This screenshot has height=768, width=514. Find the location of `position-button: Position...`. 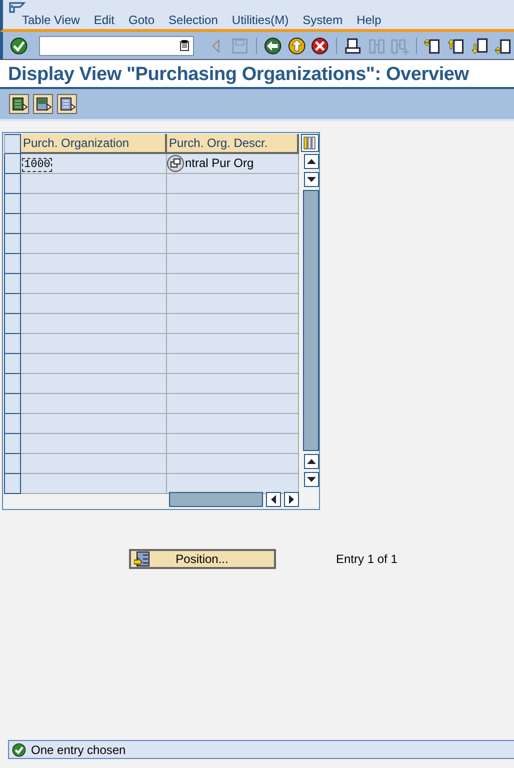

position-button: Position... is located at coordinates (202, 559).